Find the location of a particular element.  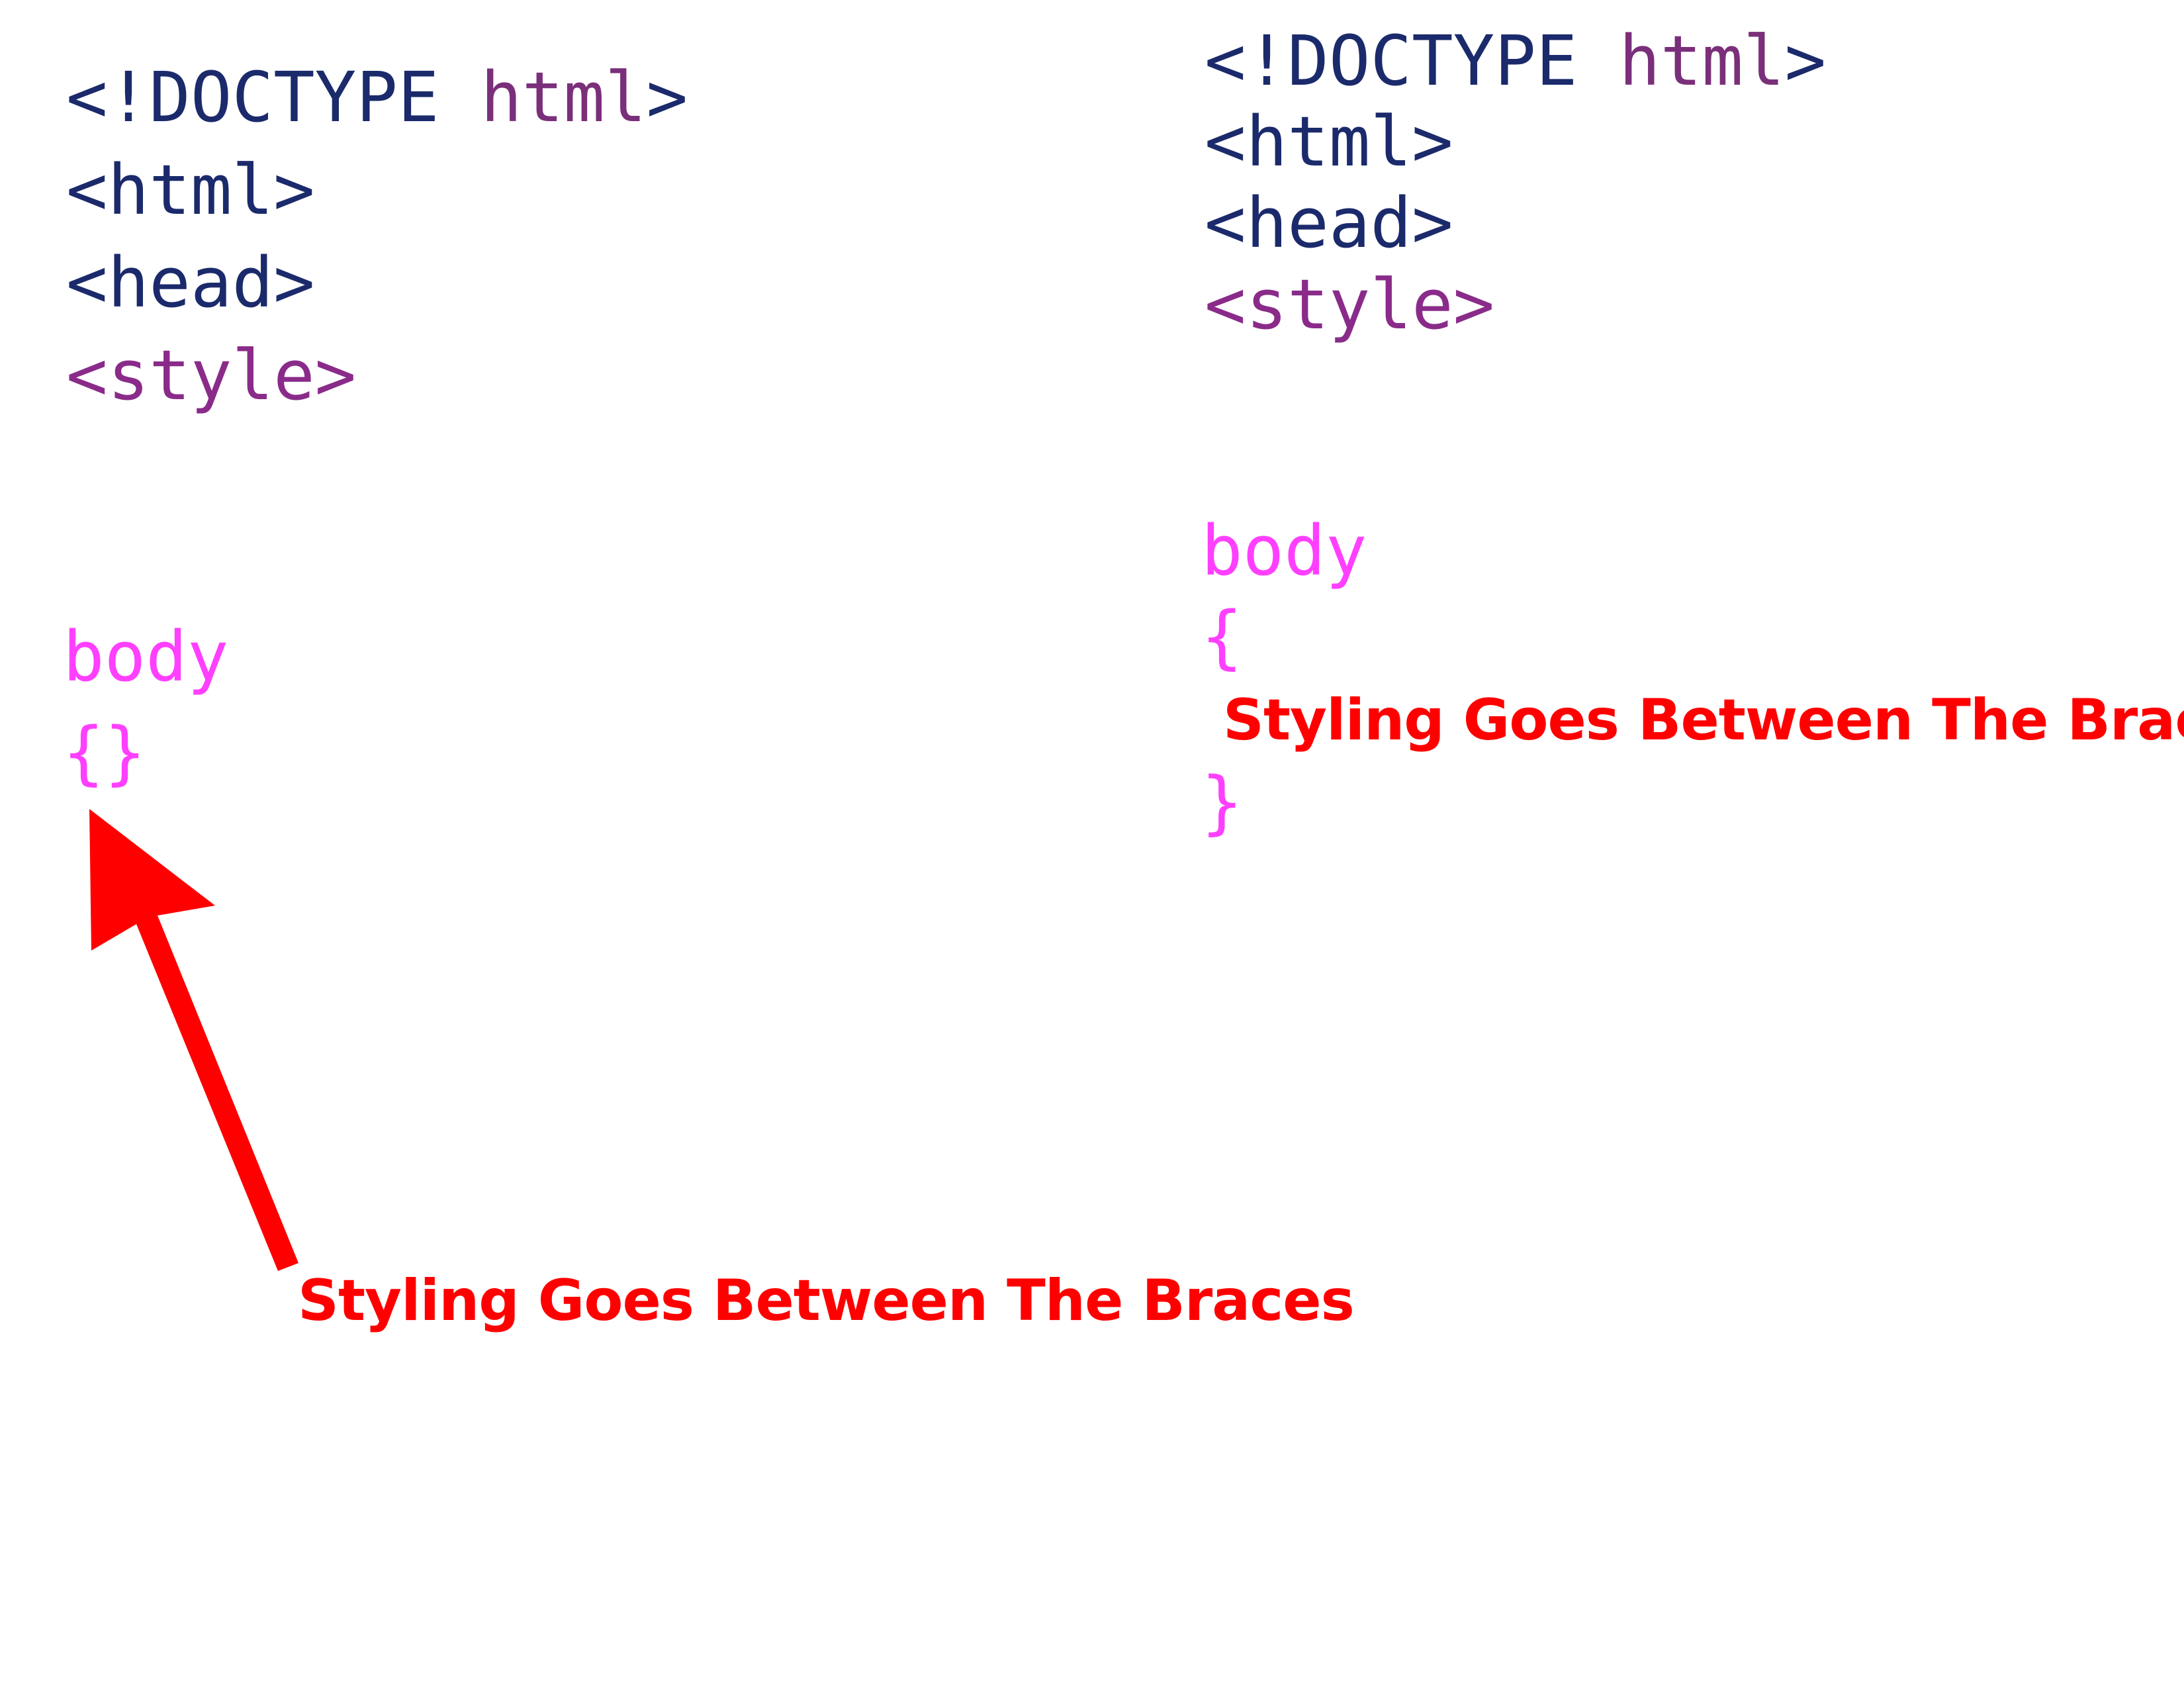

right-open-brace: { is located at coordinates (1222, 636).